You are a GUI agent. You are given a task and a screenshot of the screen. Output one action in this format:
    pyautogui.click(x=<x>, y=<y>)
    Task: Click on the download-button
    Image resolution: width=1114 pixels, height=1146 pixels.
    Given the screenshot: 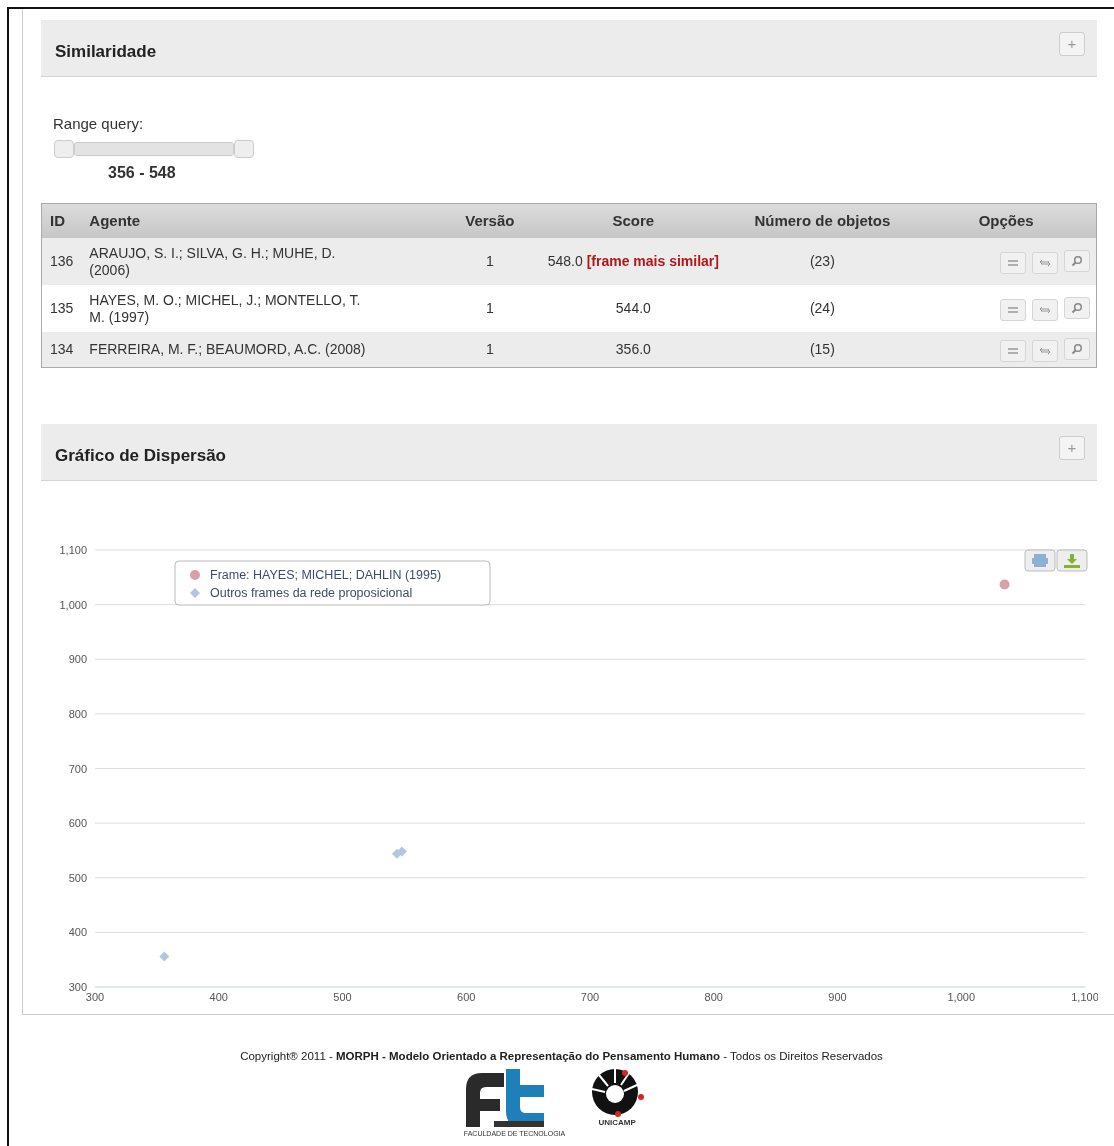 What is the action you would take?
    pyautogui.click(x=1072, y=560)
    